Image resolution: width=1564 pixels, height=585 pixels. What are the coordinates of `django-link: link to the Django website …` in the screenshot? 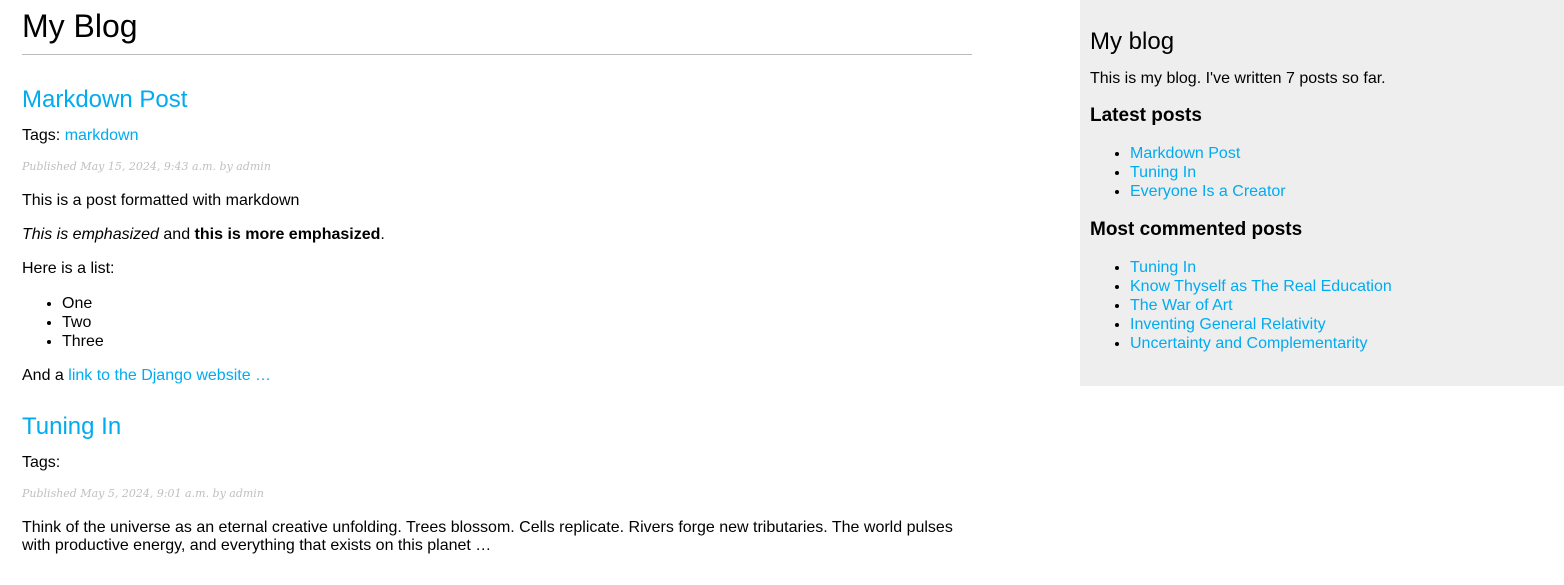 It's located at (169, 375).